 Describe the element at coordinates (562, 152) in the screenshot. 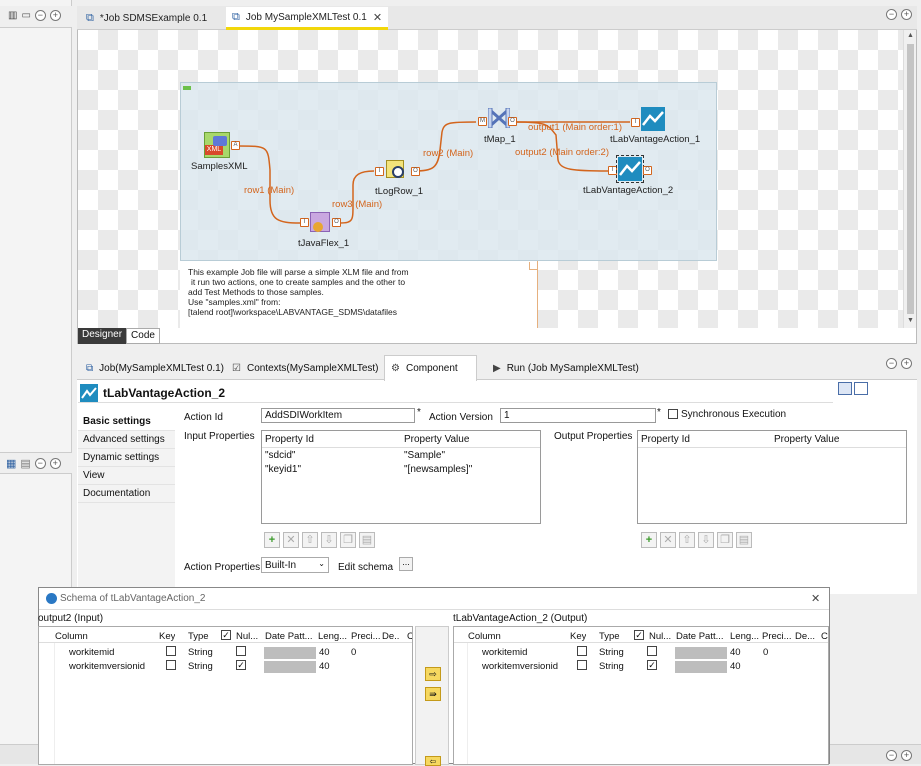

I see `flow-output2-label: output2 (Main order:2)` at that location.